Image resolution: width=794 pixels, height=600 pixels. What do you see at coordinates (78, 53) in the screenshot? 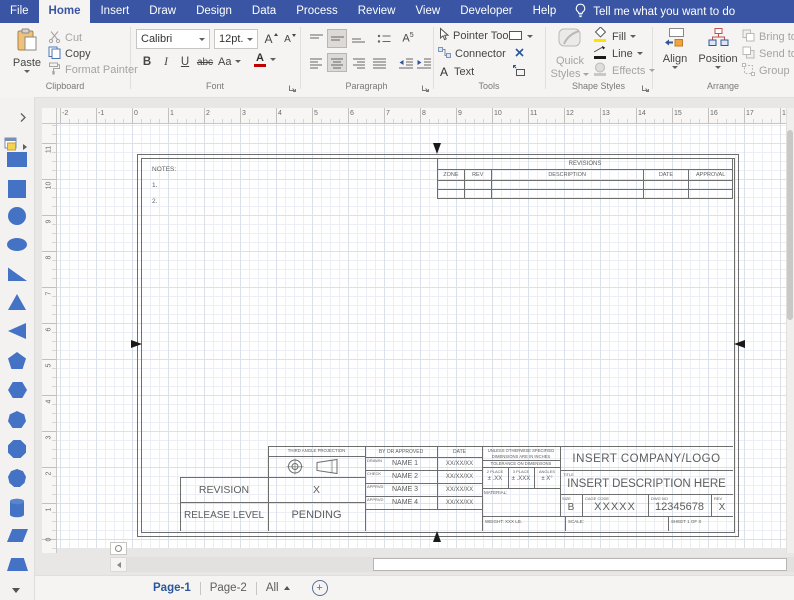
I see `copy-label: Copy` at bounding box center [78, 53].